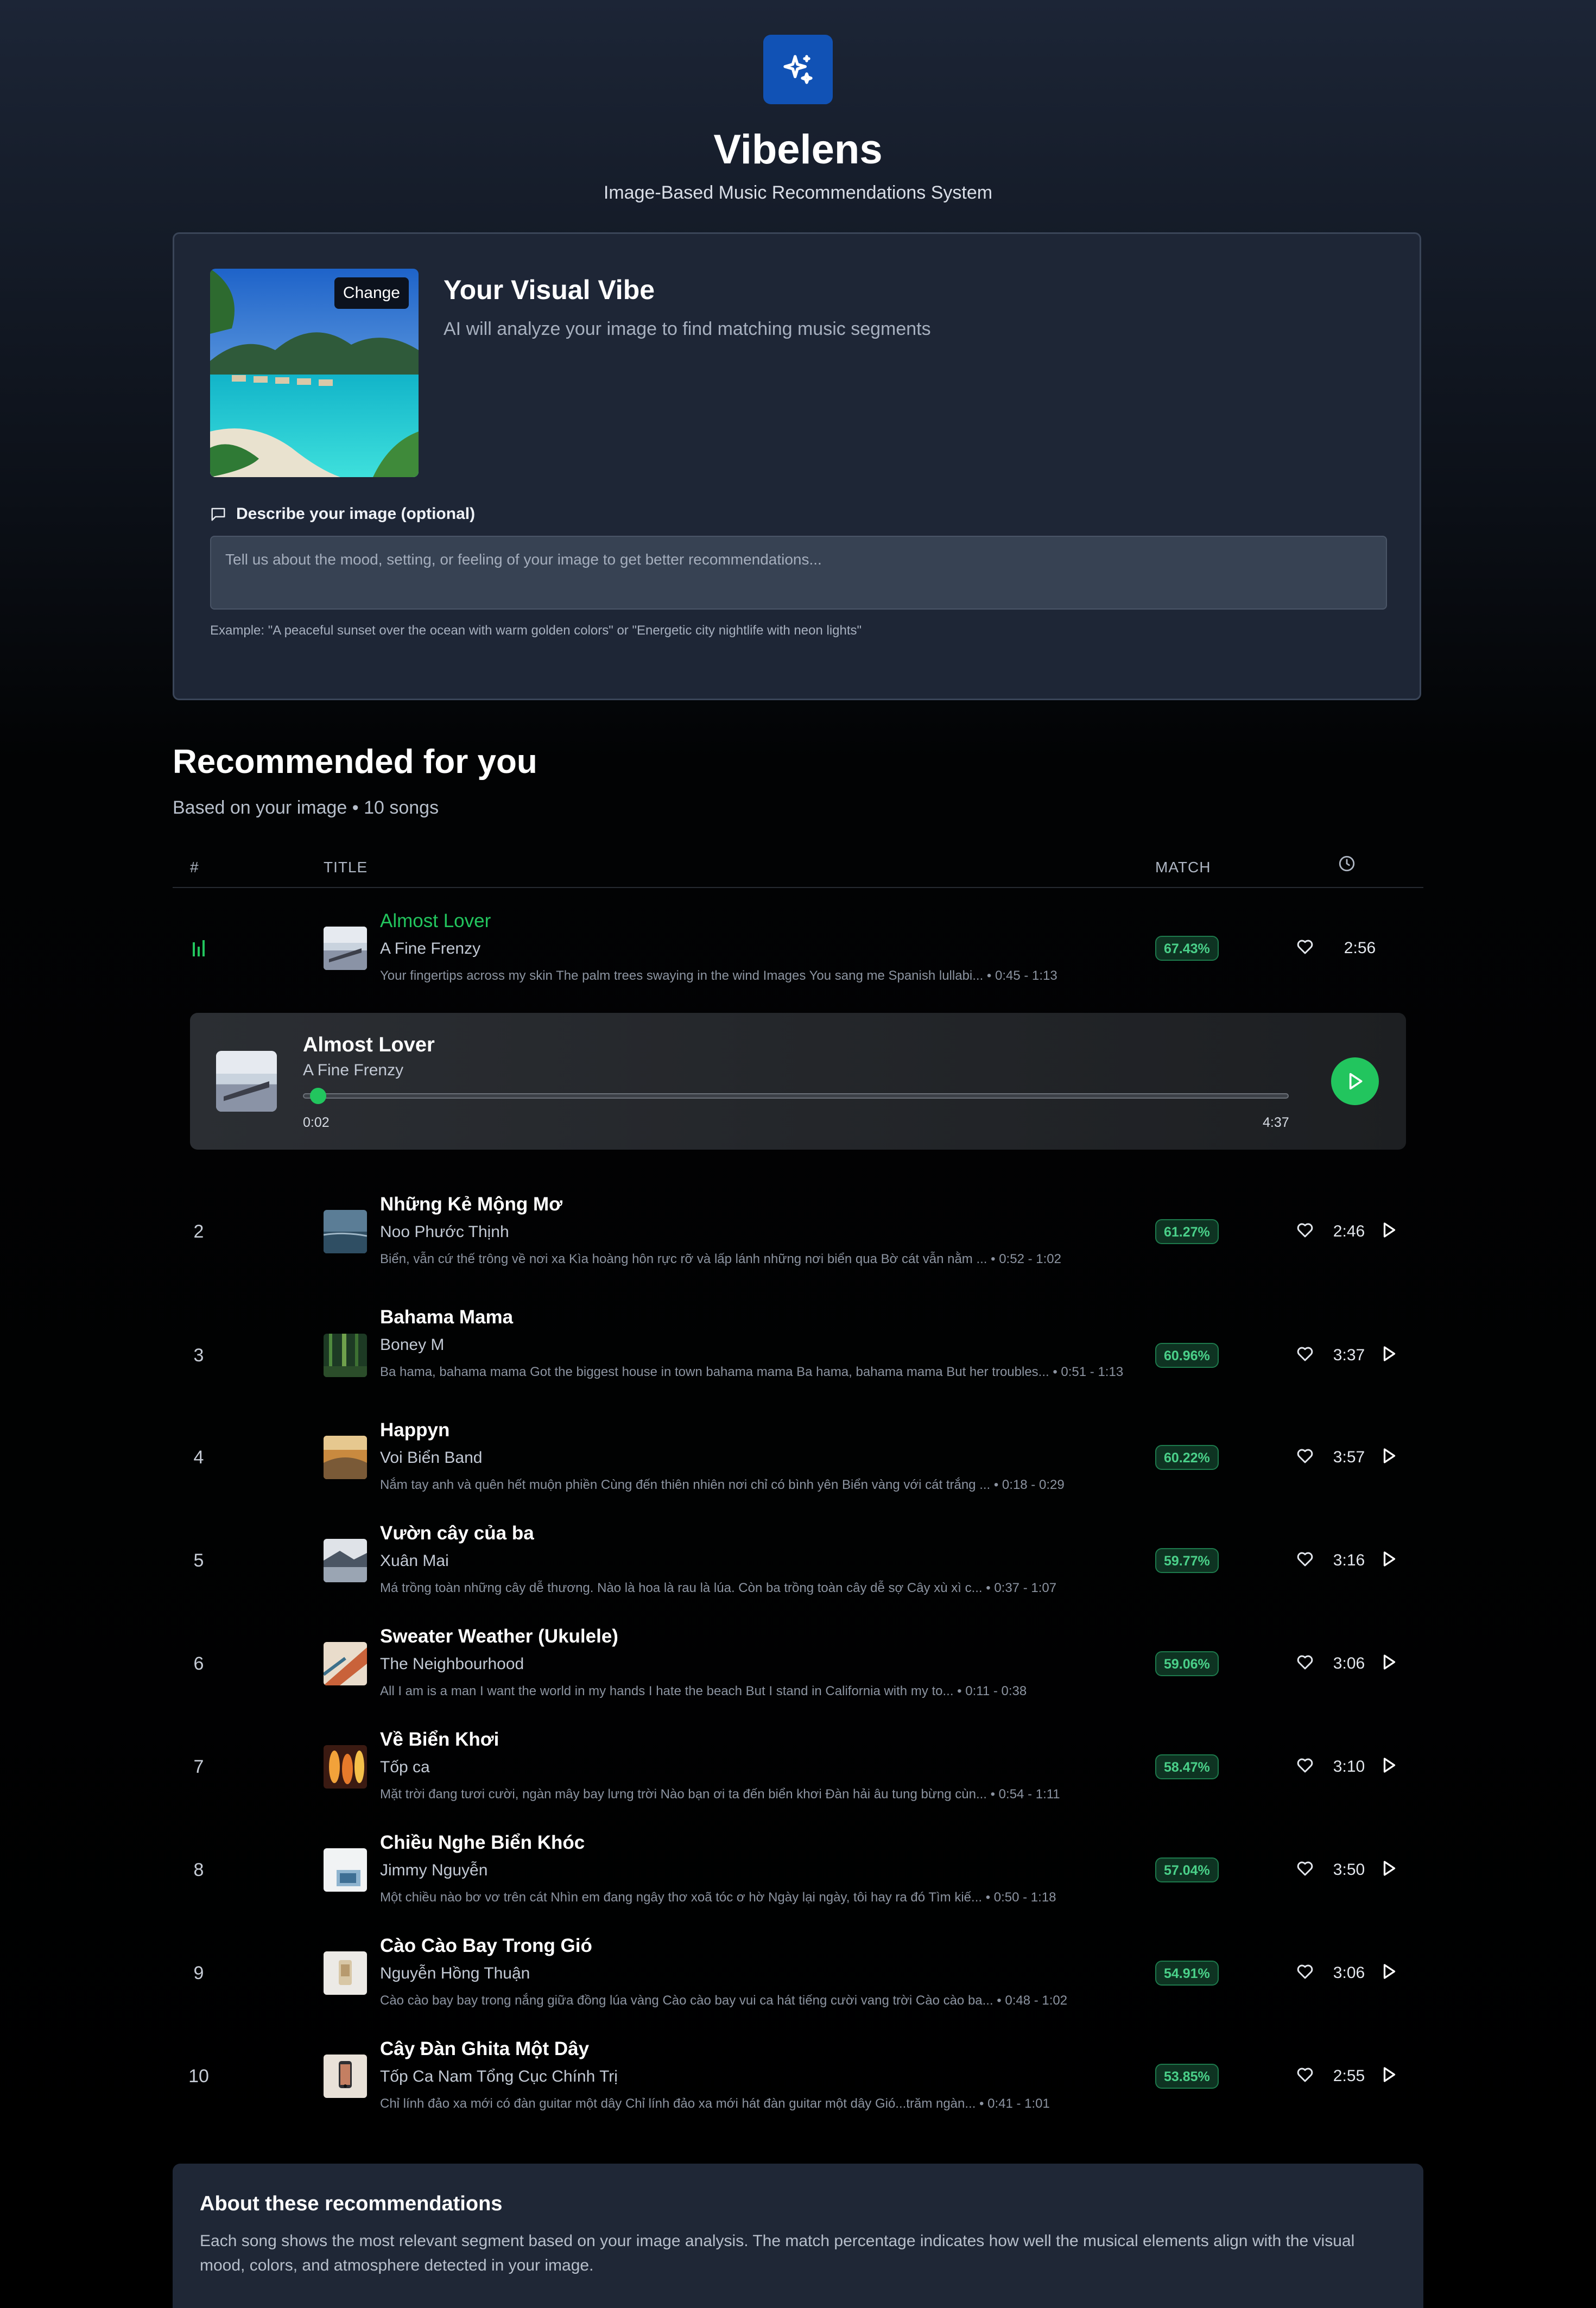  What do you see at coordinates (194, 867) in the screenshot?
I see `column-header-number: #` at bounding box center [194, 867].